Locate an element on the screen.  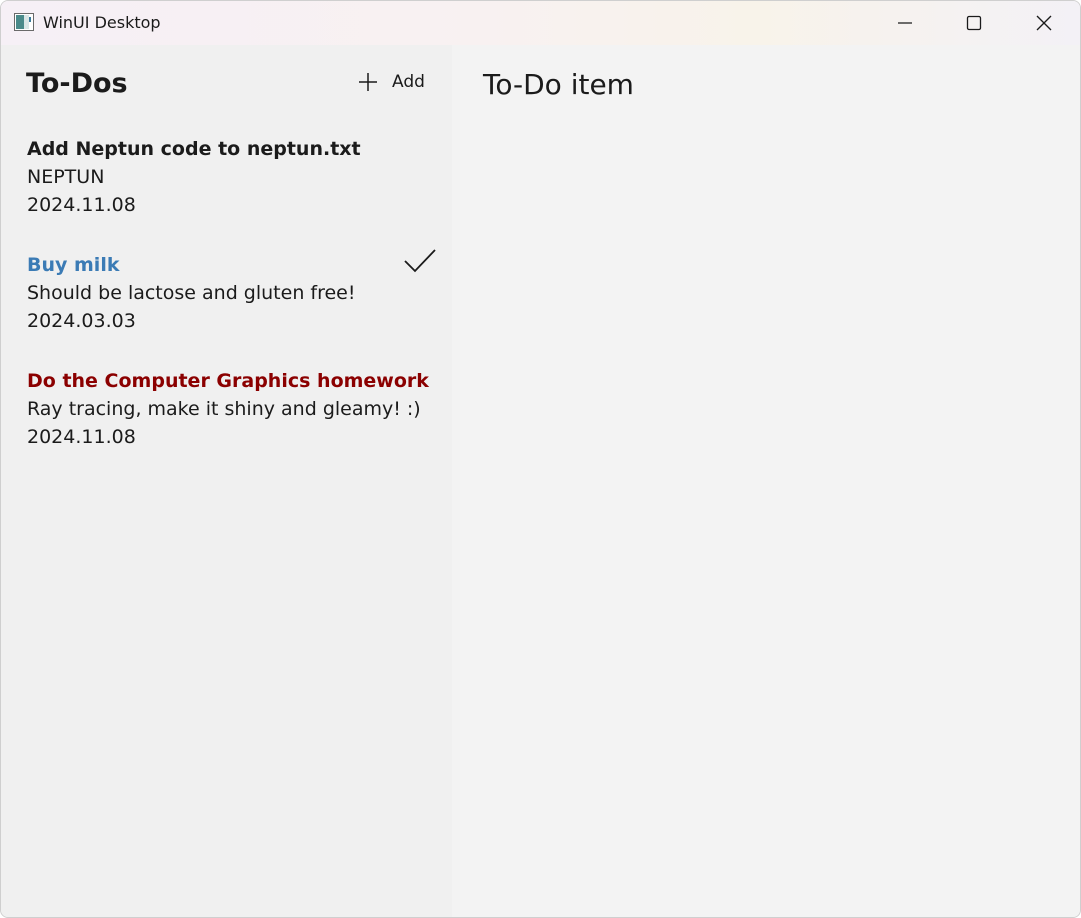
minimize-icon is located at coordinates (905, 23).